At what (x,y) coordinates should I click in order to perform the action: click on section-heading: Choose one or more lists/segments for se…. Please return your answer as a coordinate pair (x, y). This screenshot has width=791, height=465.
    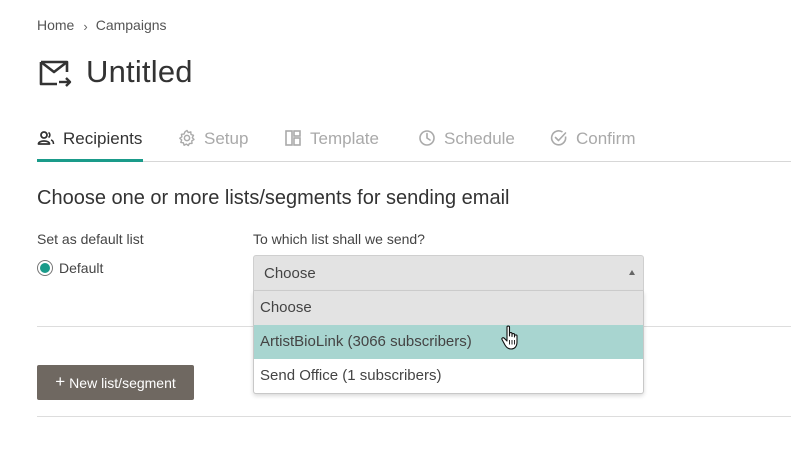
    Looking at the image, I should click on (273, 198).